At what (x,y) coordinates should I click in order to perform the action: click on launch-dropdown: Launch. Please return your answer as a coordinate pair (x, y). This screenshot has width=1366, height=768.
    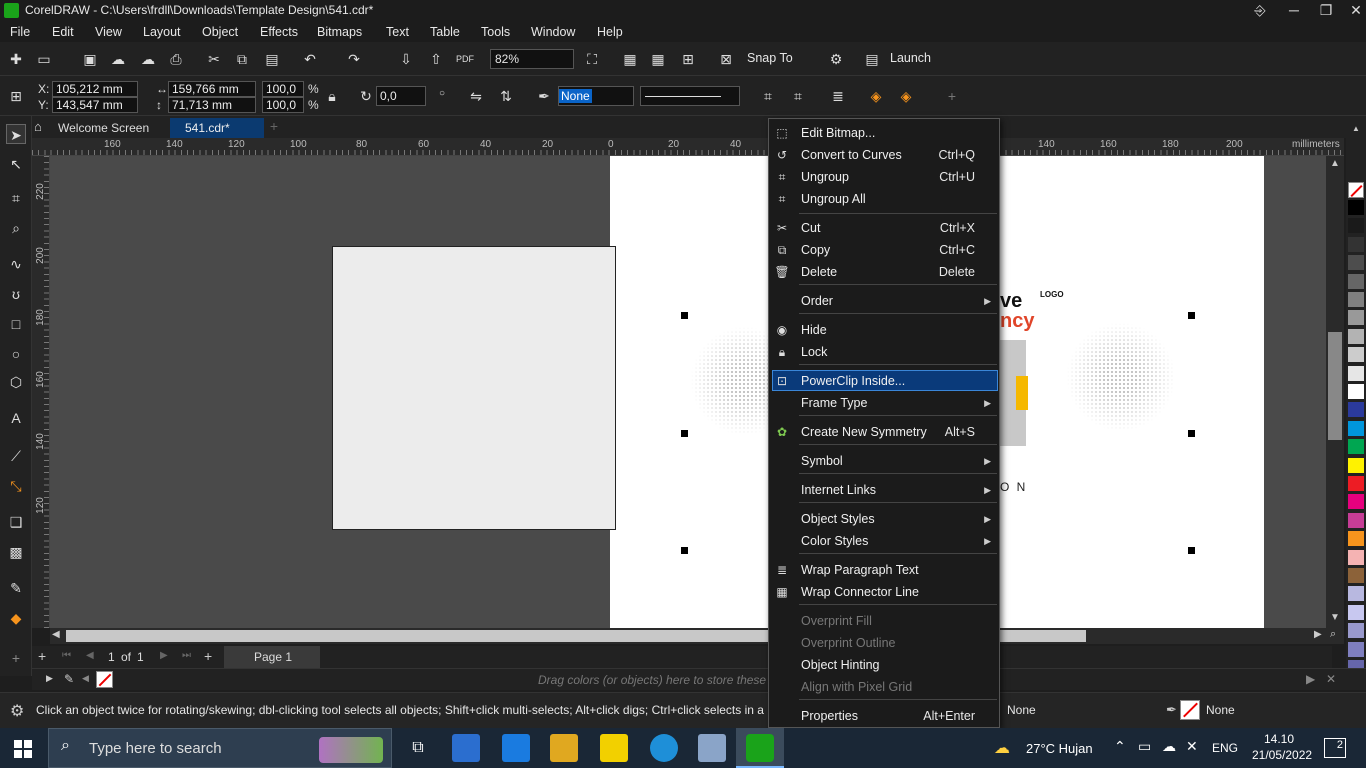
    Looking at the image, I should click on (910, 58).